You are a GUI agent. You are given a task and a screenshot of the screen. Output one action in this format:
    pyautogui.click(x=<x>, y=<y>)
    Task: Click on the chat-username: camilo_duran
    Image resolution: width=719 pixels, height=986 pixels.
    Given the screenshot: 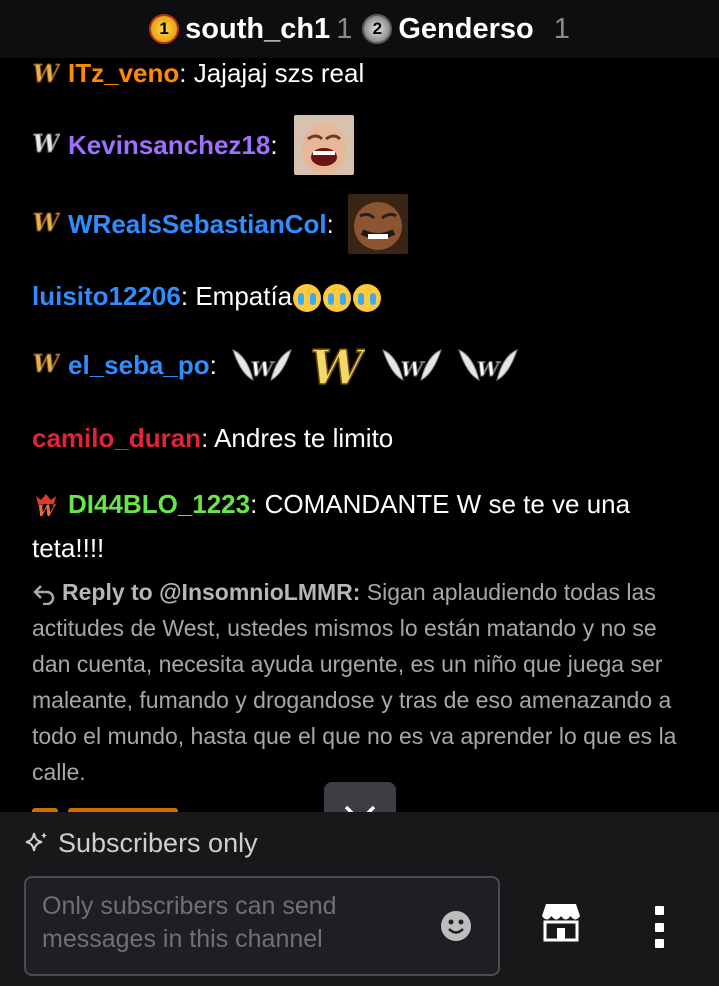 What is the action you would take?
    pyautogui.click(x=116, y=438)
    